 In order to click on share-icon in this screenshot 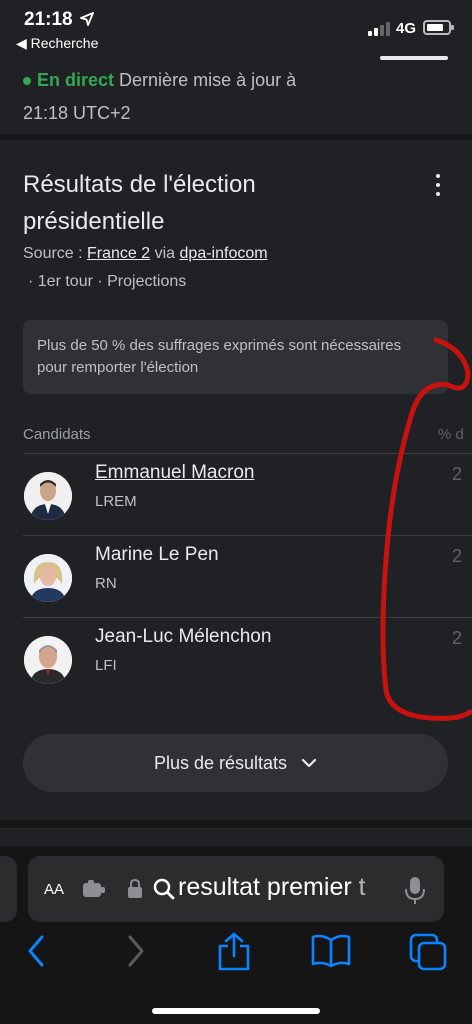, I will do `click(234, 952)`.